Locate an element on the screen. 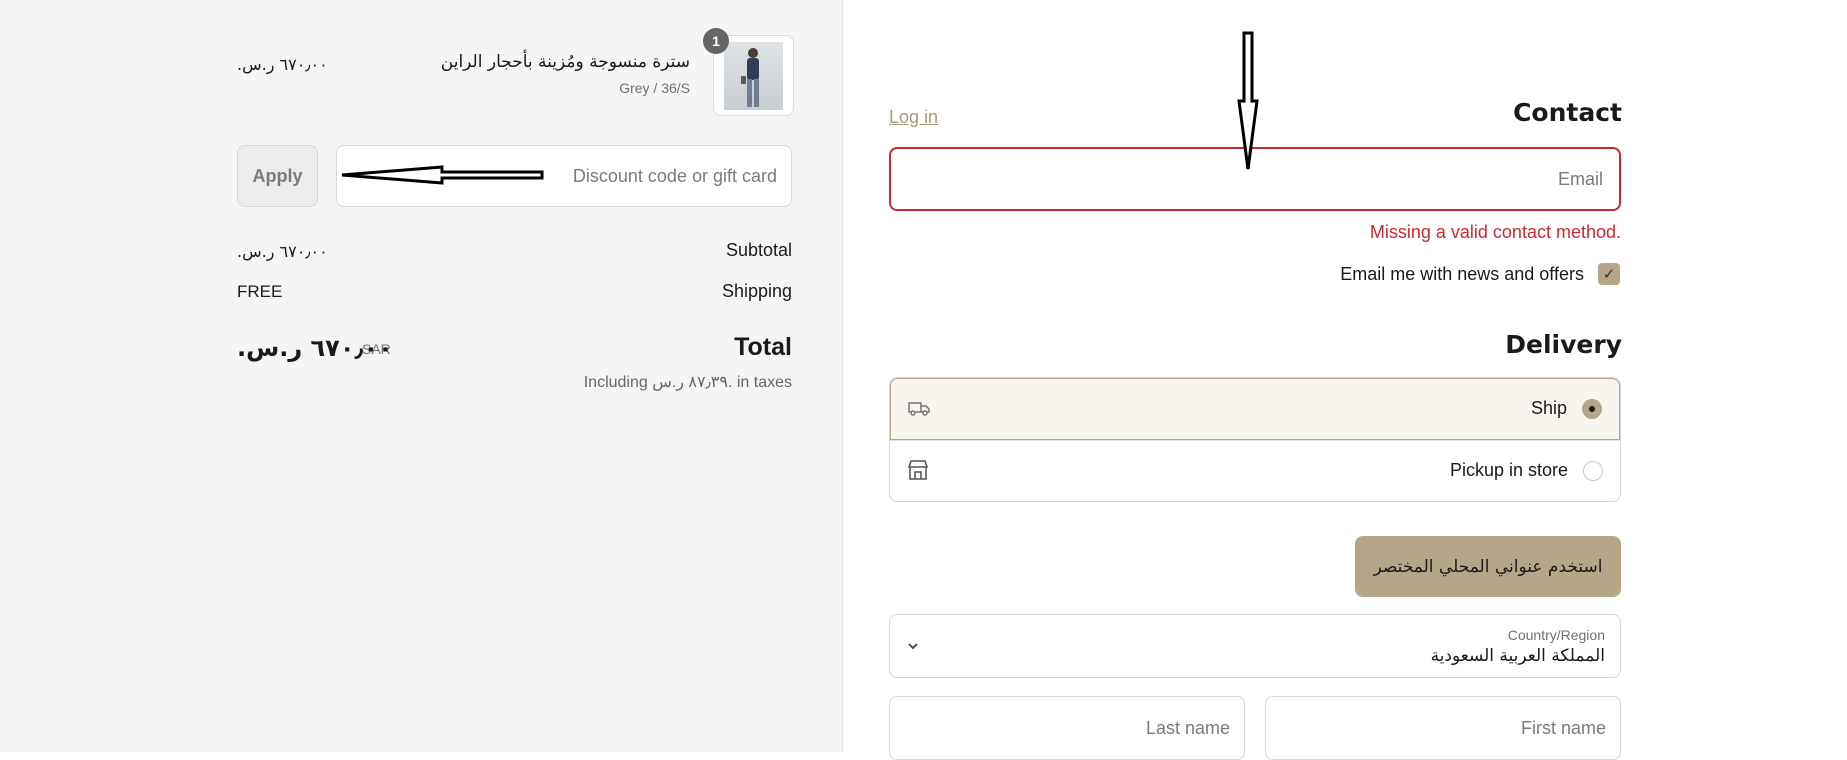  product-variant: Grey / 36/S is located at coordinates (654, 88).